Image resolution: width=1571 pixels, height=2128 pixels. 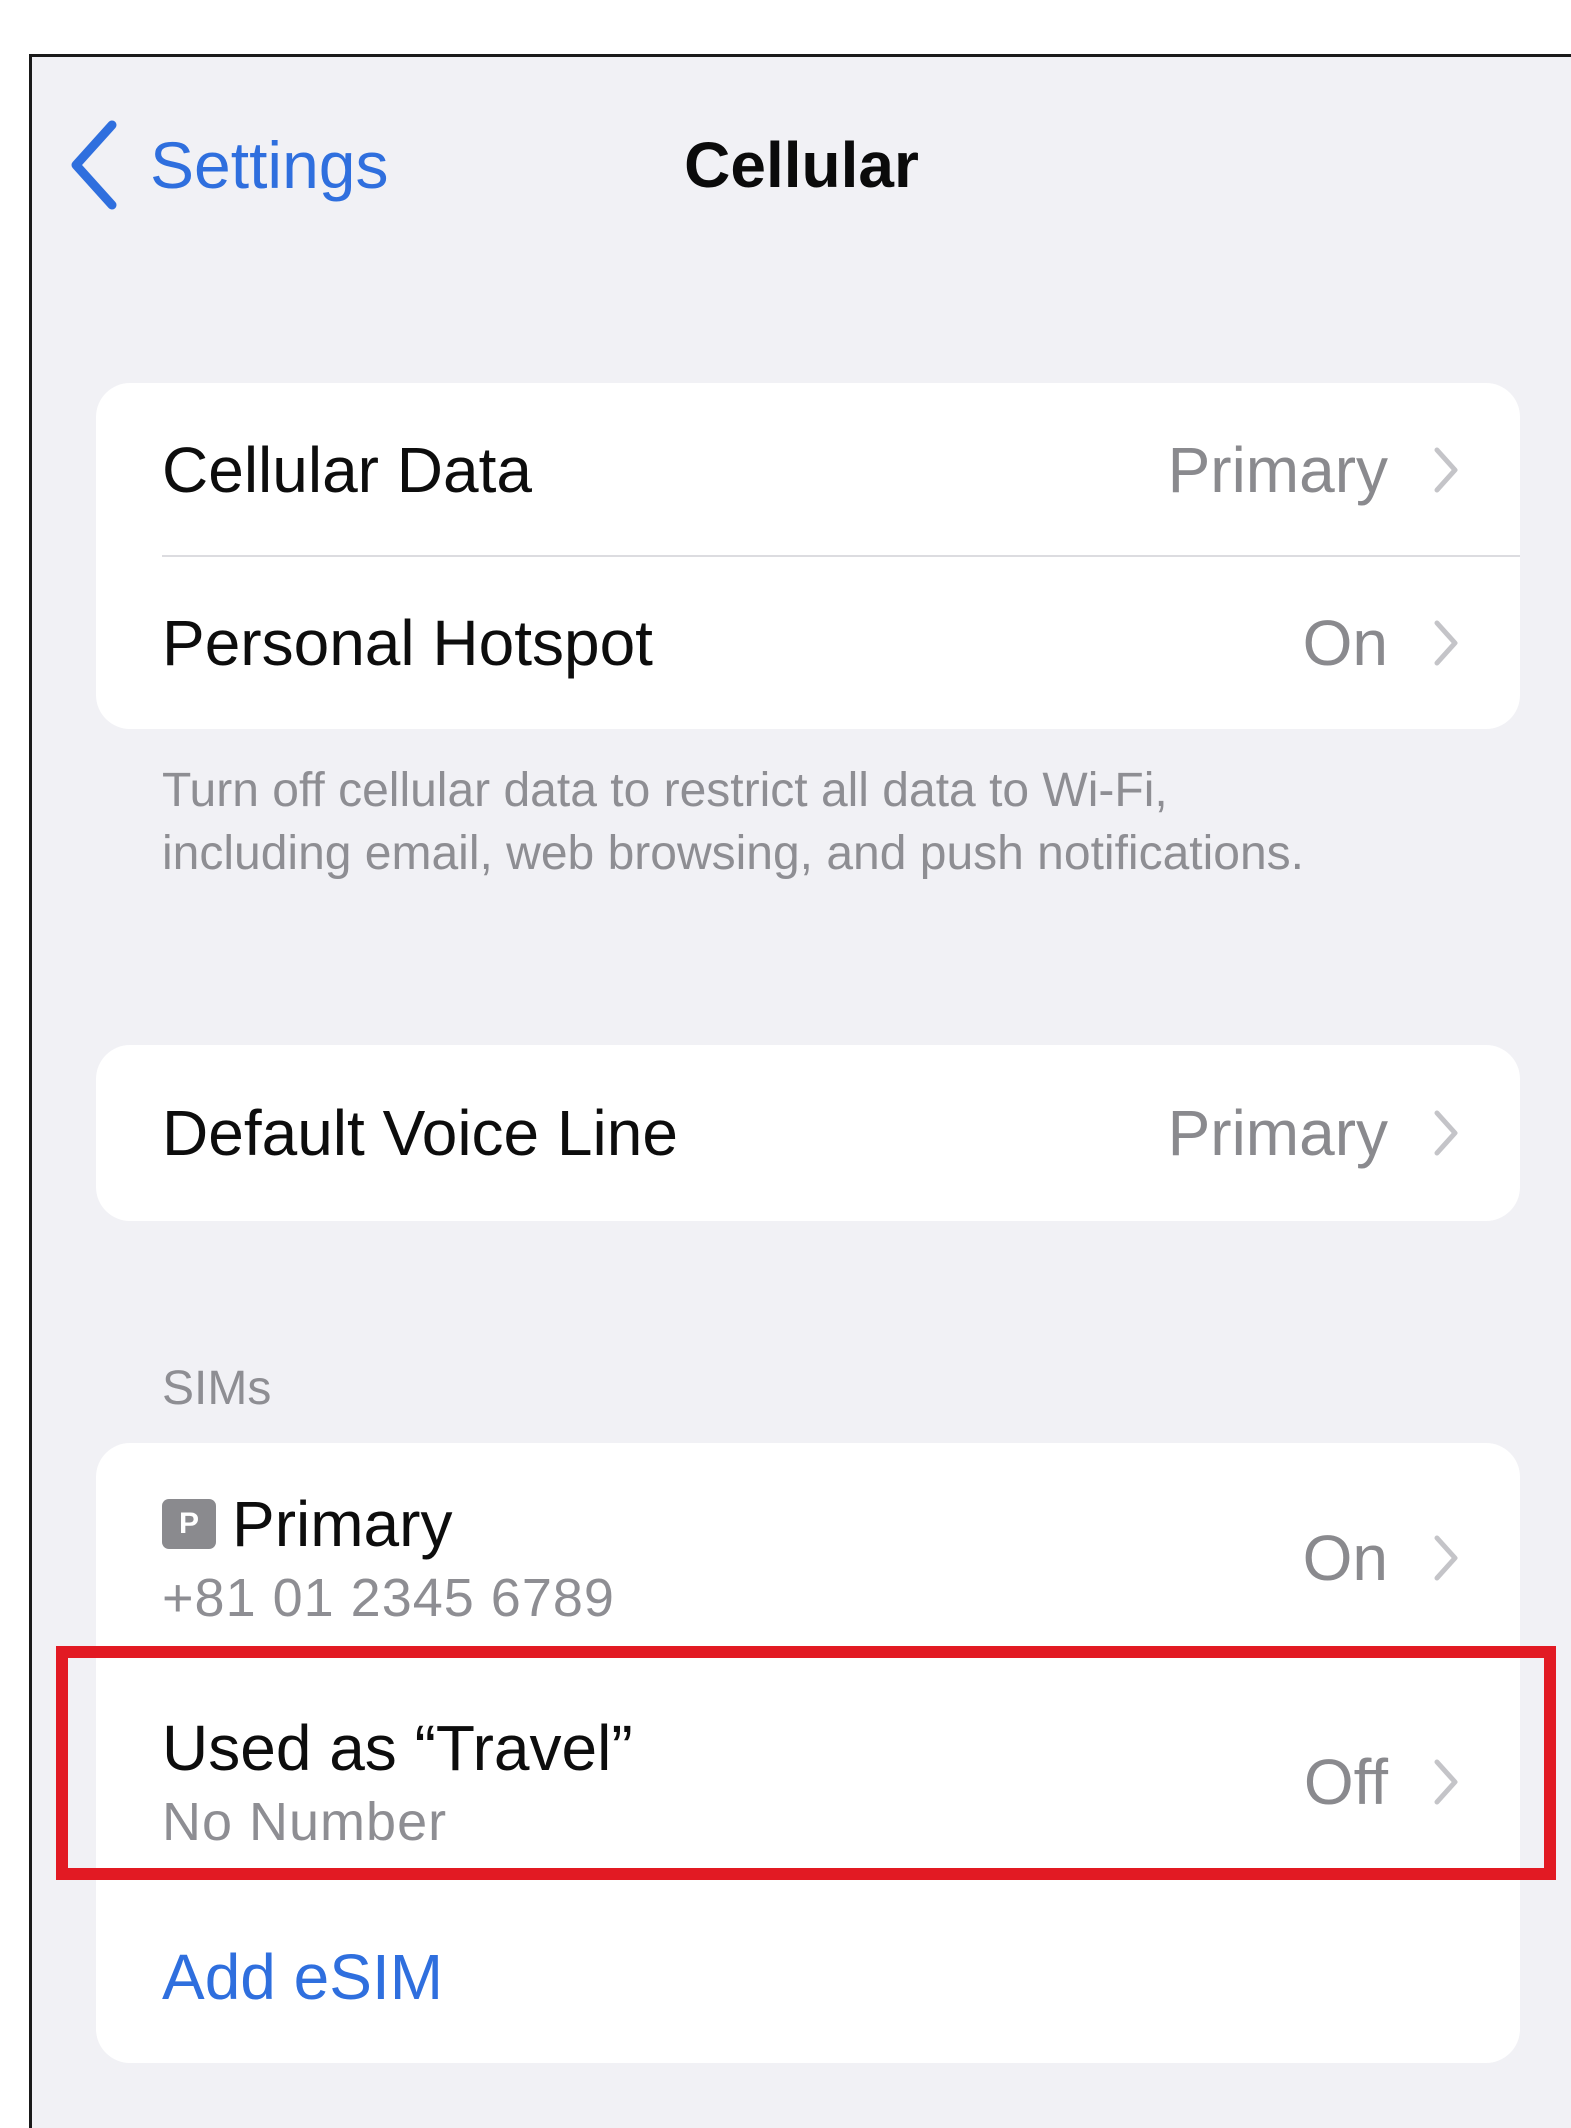 I want to click on row-label: Personal Hotspot, so click(x=407, y=643).